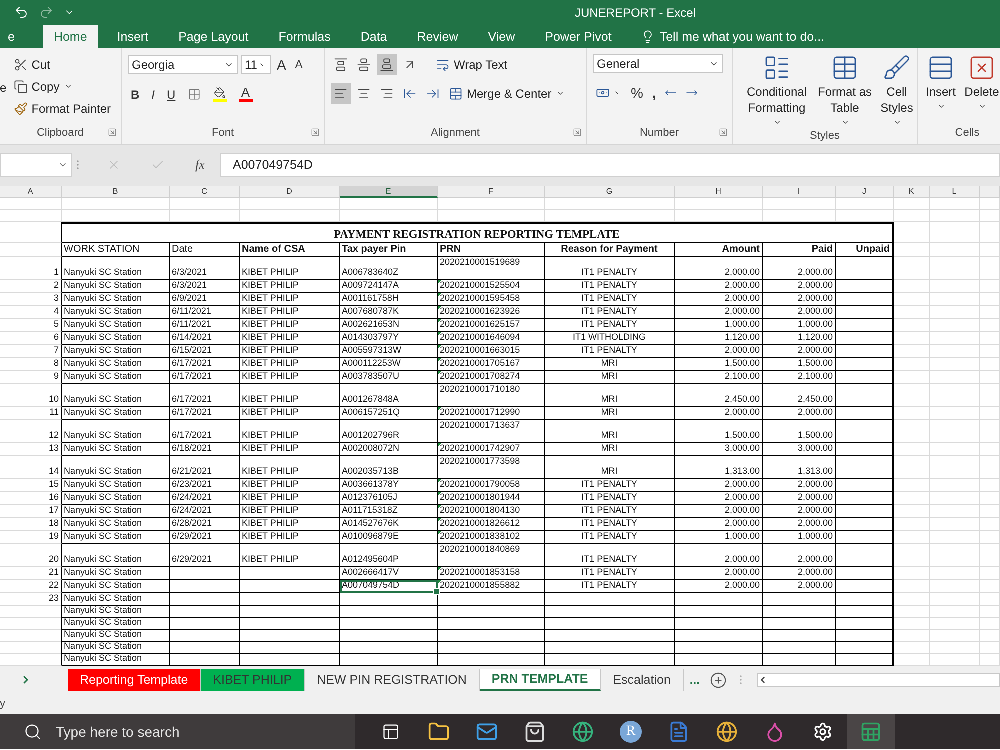 The image size is (1000, 750). What do you see at coordinates (21, 109) in the screenshot?
I see `paintbrush-icon` at bounding box center [21, 109].